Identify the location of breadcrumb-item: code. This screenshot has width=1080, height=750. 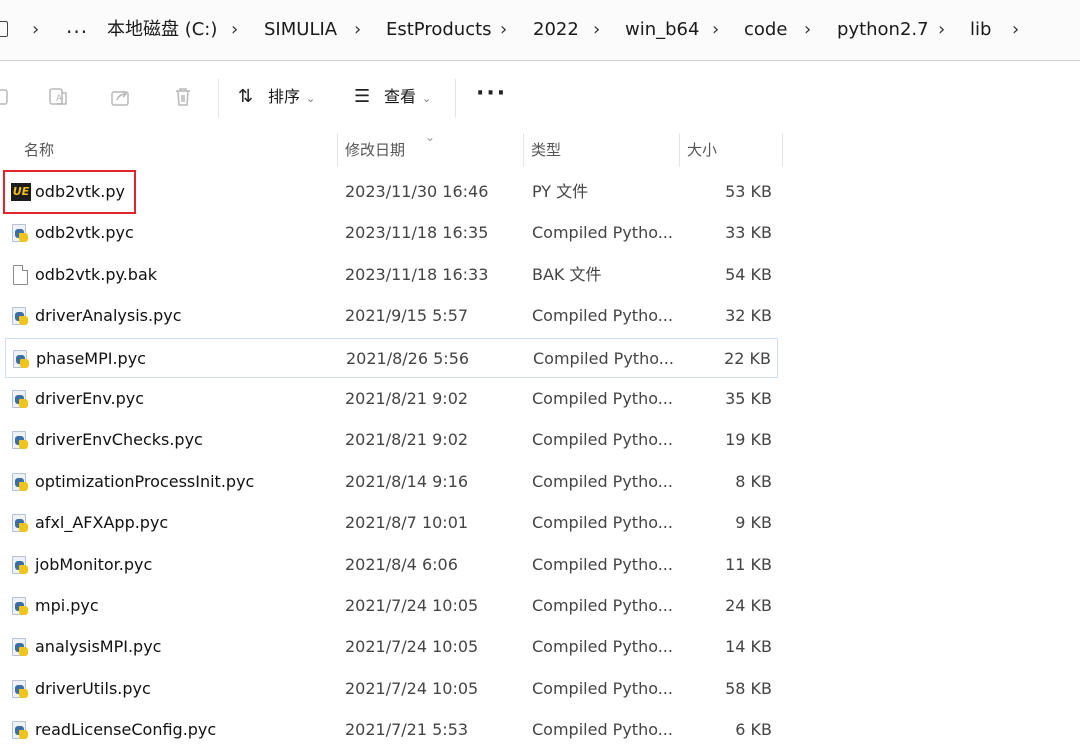
(765, 30).